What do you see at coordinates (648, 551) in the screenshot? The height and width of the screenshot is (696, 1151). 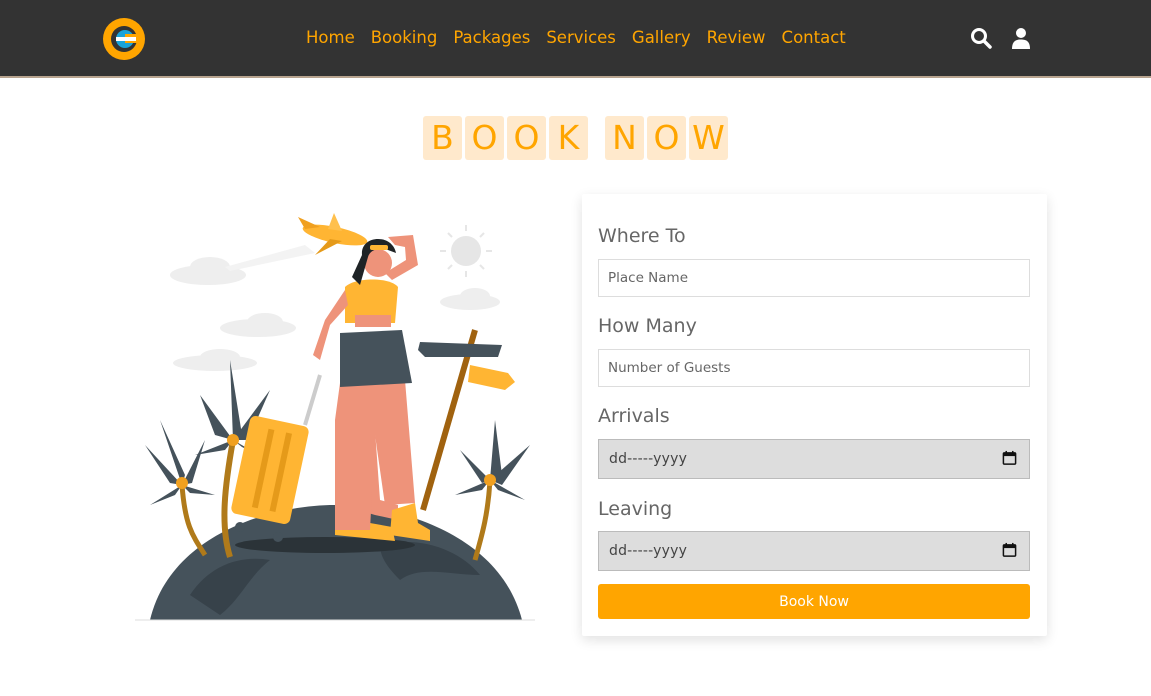 I see `leaving-date-value: dd-----yyyy` at bounding box center [648, 551].